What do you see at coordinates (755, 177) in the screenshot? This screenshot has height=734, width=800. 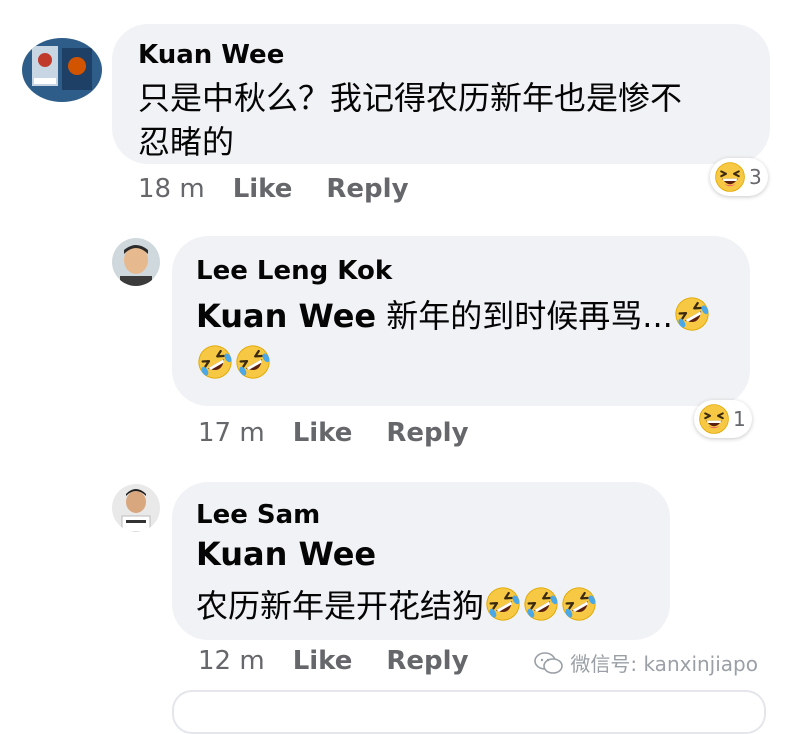 I see `reaction-count: 3` at bounding box center [755, 177].